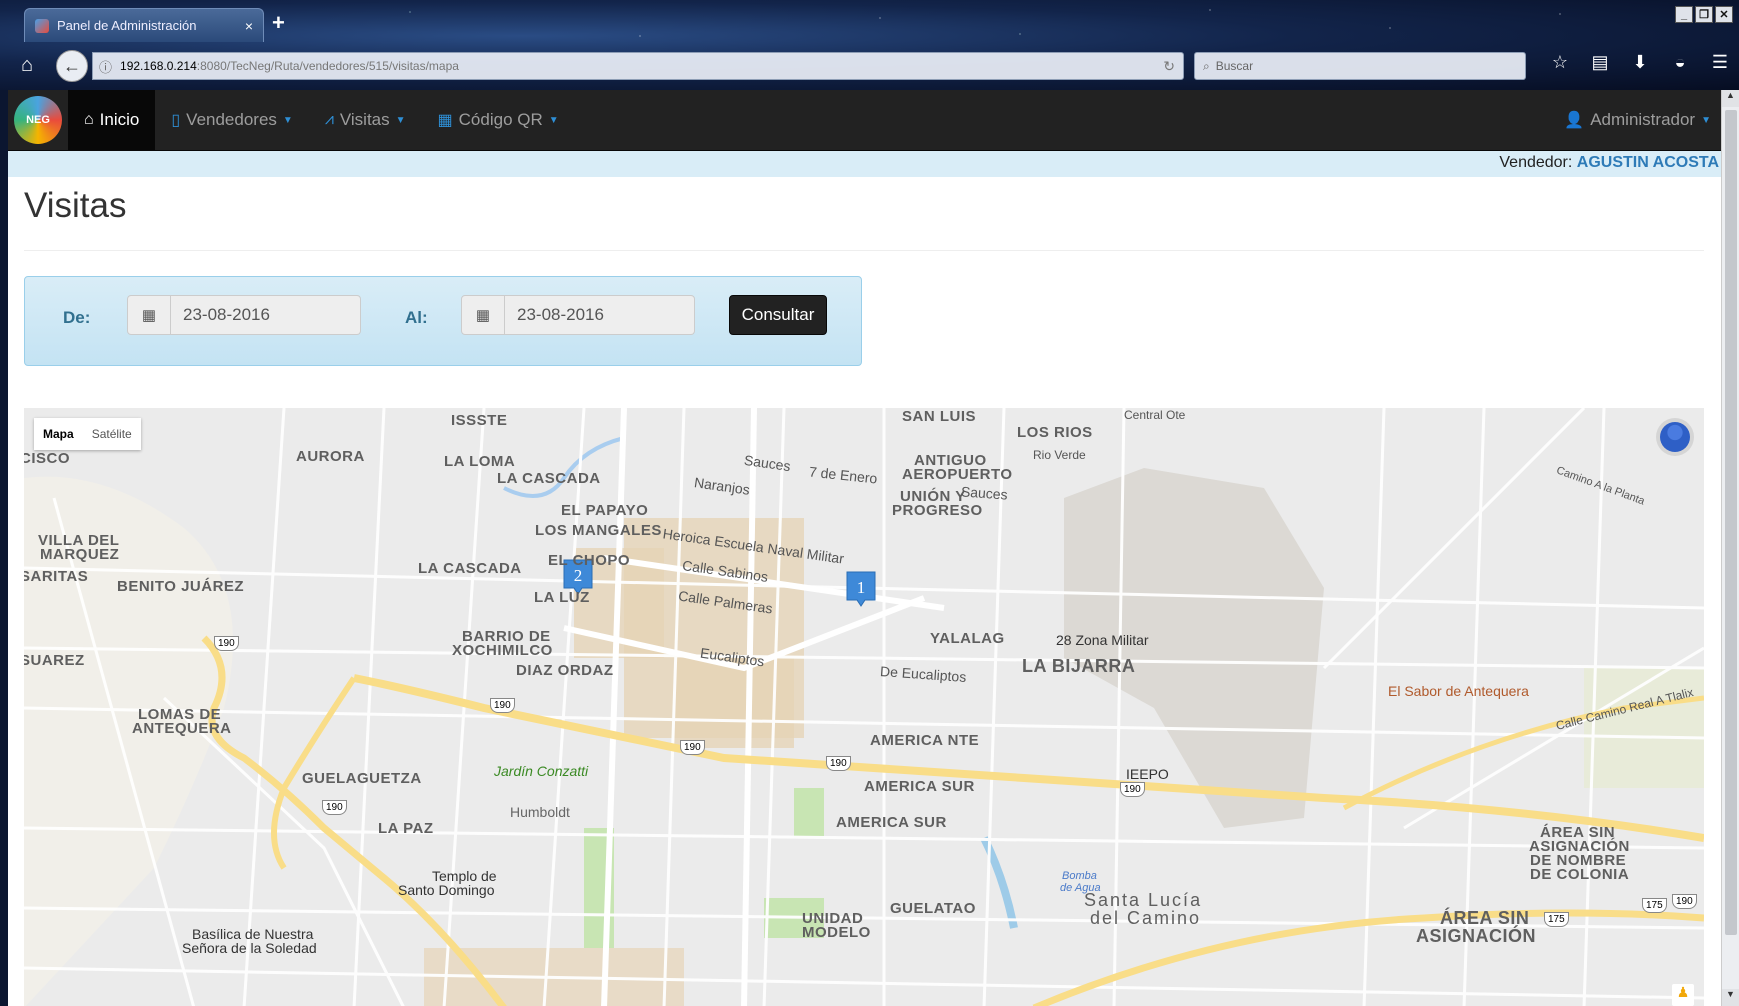  Describe the element at coordinates (105, 66) in the screenshot. I see `info-icon: ⓘ` at that location.